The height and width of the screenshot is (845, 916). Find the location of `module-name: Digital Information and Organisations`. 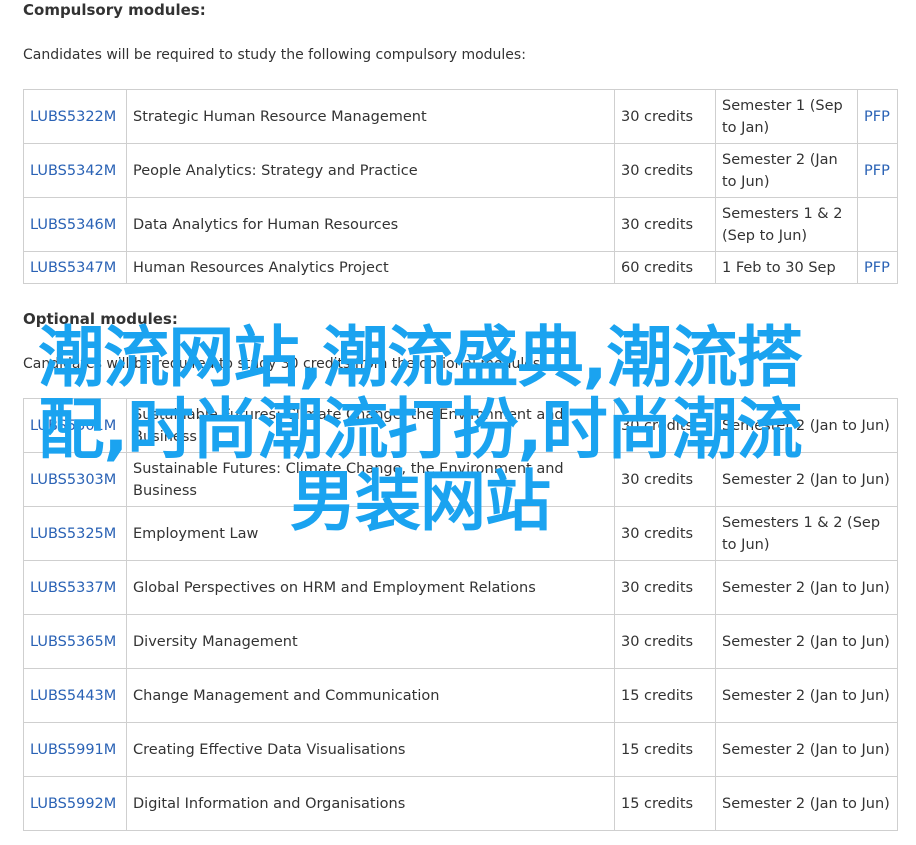

module-name: Digital Information and Organisations is located at coordinates (370, 803).